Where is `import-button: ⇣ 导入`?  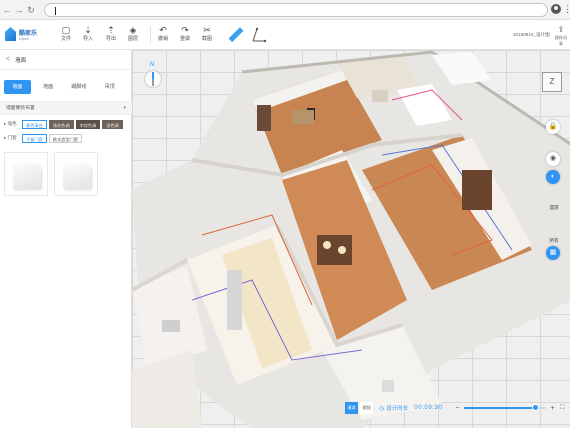
import-button: ⇣ 导入 is located at coordinates (88, 36).